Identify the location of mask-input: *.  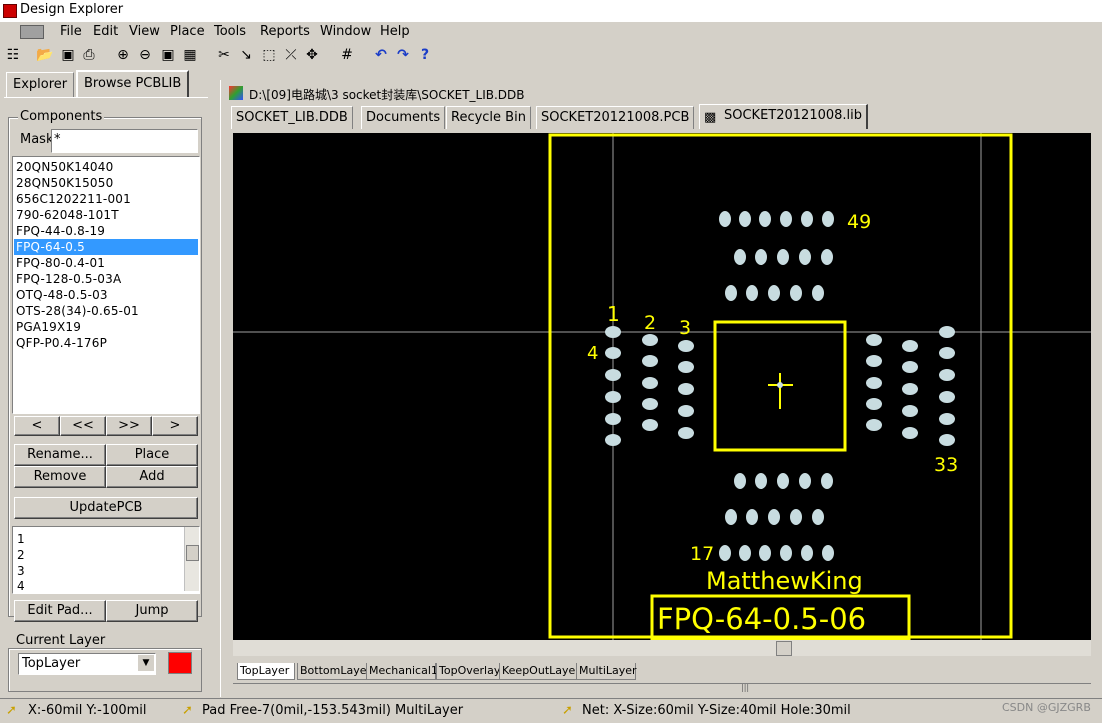
(124, 141).